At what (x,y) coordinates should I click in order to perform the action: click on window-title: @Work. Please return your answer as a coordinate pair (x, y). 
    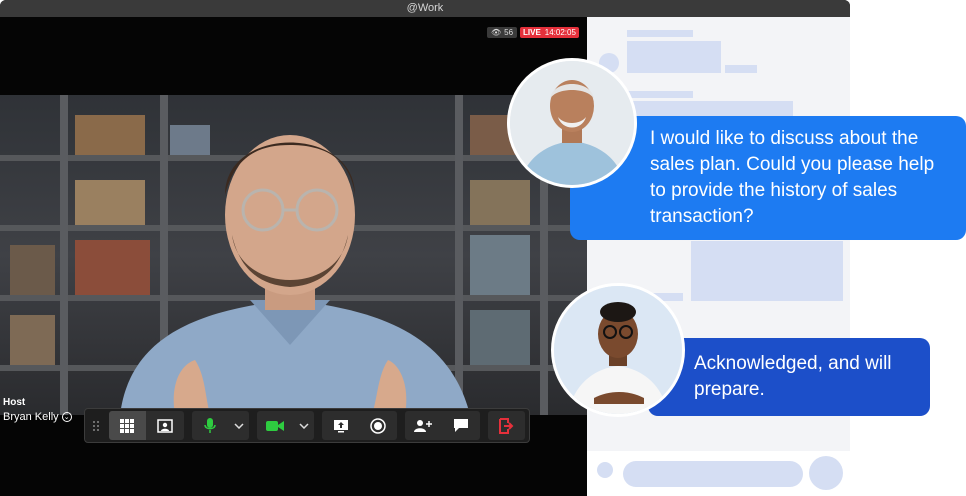
    Looking at the image, I should click on (425, 8).